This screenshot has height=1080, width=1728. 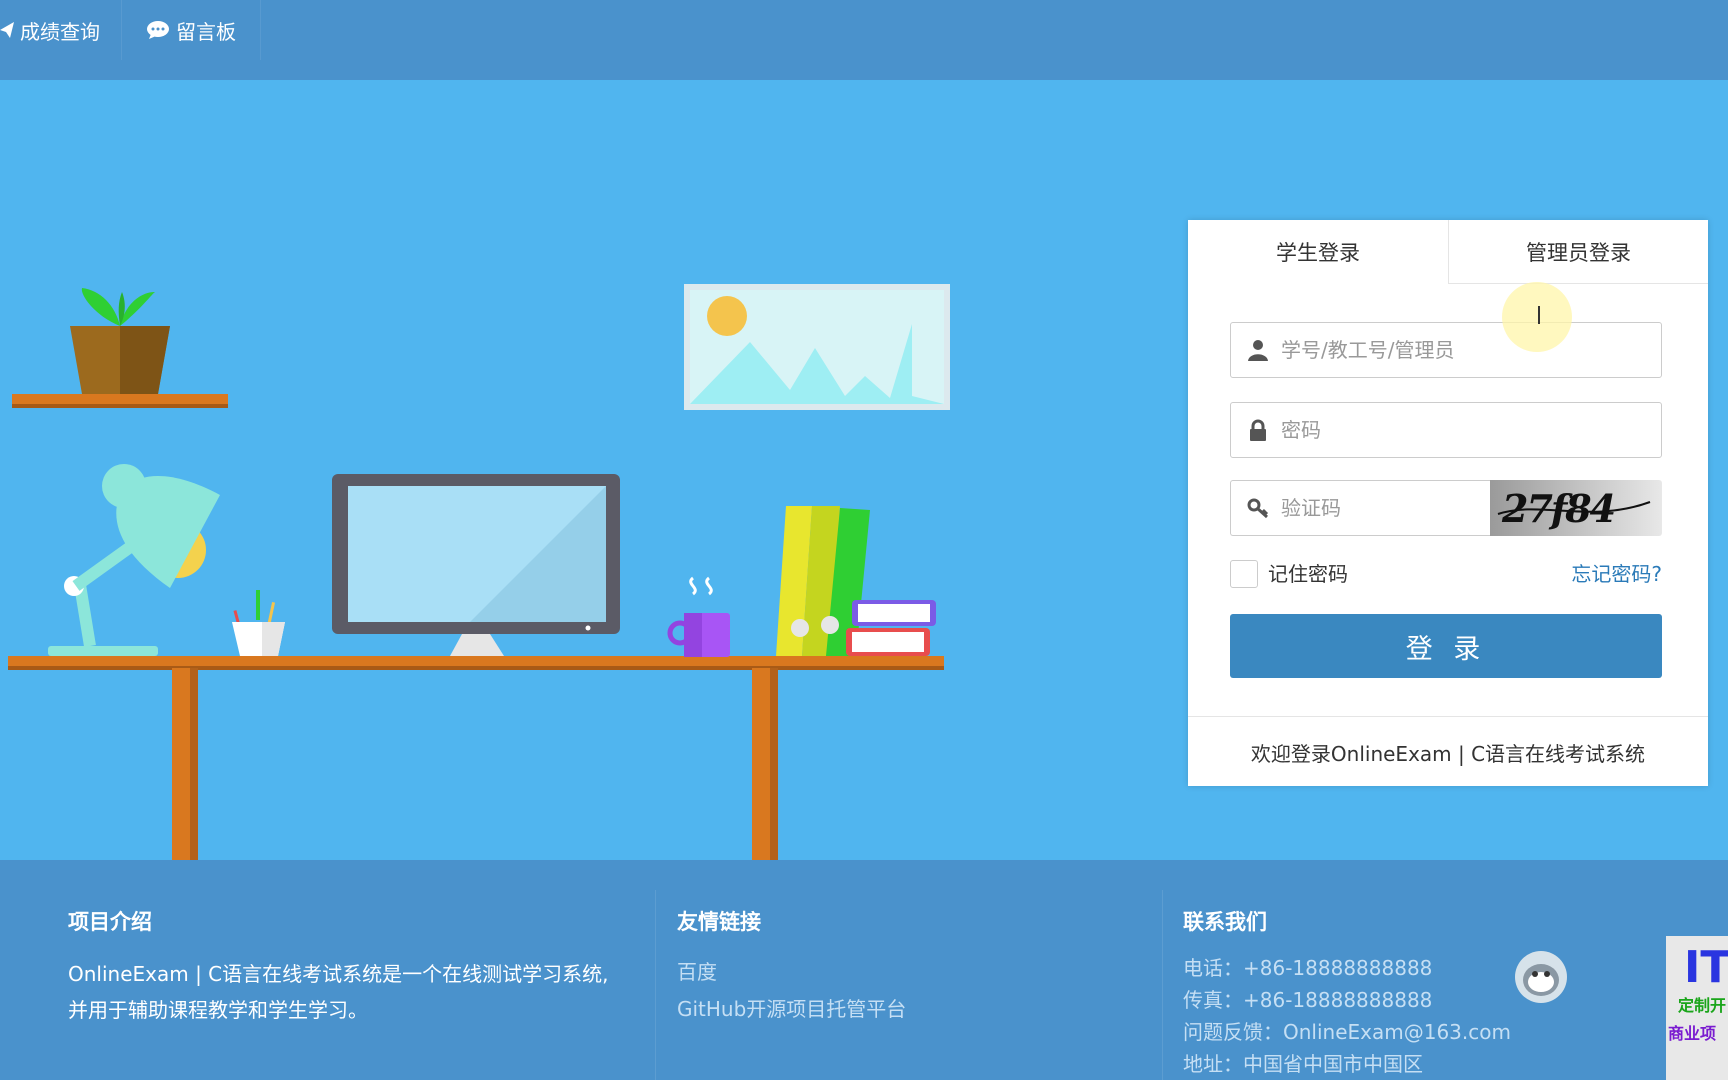 I want to click on captcha-field: 验证码, so click(x=1360, y=508).